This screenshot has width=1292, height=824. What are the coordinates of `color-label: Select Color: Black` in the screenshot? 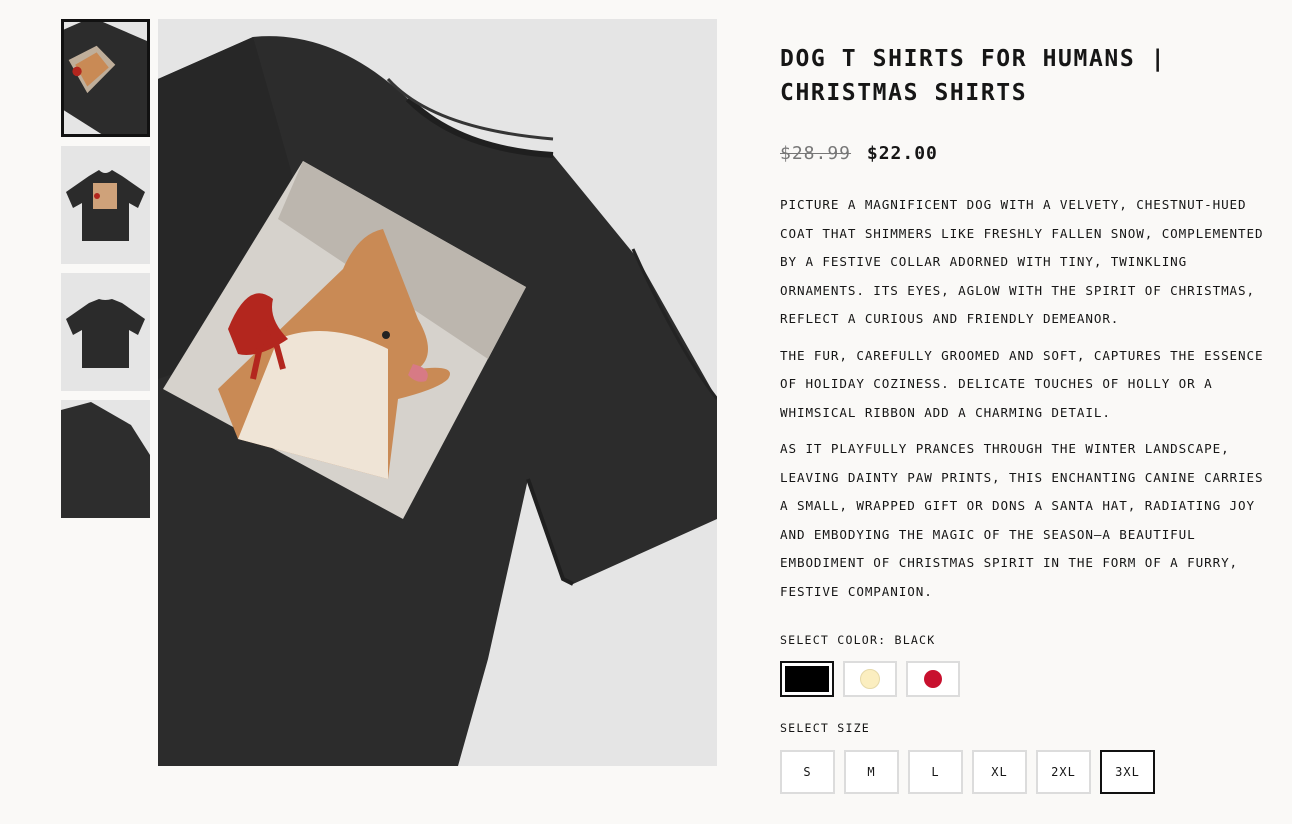 It's located at (858, 640).